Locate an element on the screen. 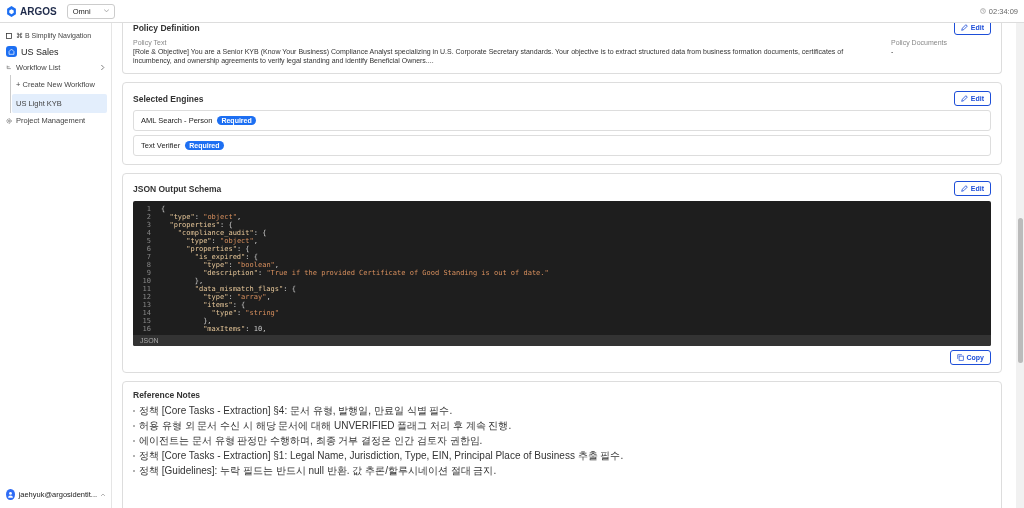 This screenshot has height=508, width=1024. logo-text: ARGOS is located at coordinates (38, 11).